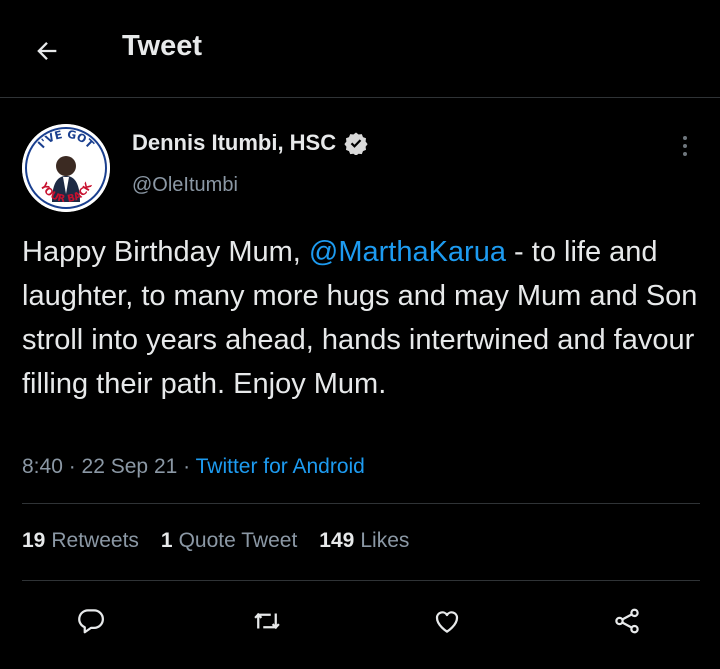 The height and width of the screenshot is (669, 720). What do you see at coordinates (337, 540) in the screenshot?
I see `likes-count: 149` at bounding box center [337, 540].